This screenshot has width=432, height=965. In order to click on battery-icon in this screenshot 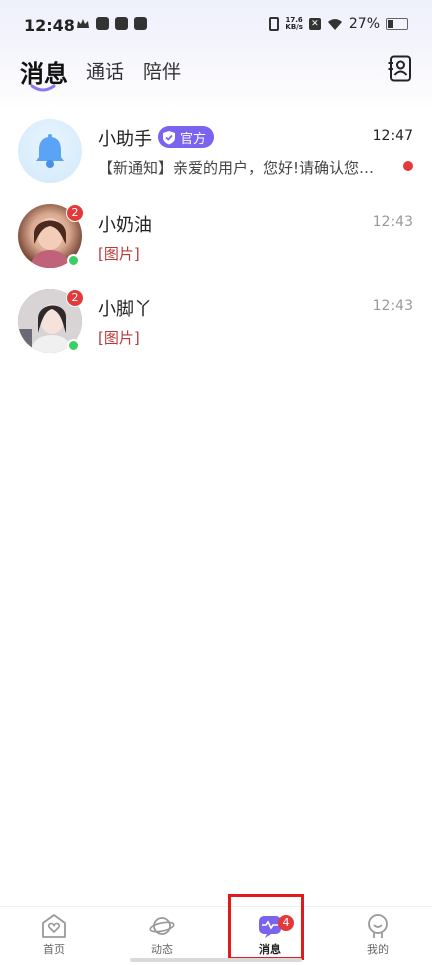, I will do `click(397, 24)`.